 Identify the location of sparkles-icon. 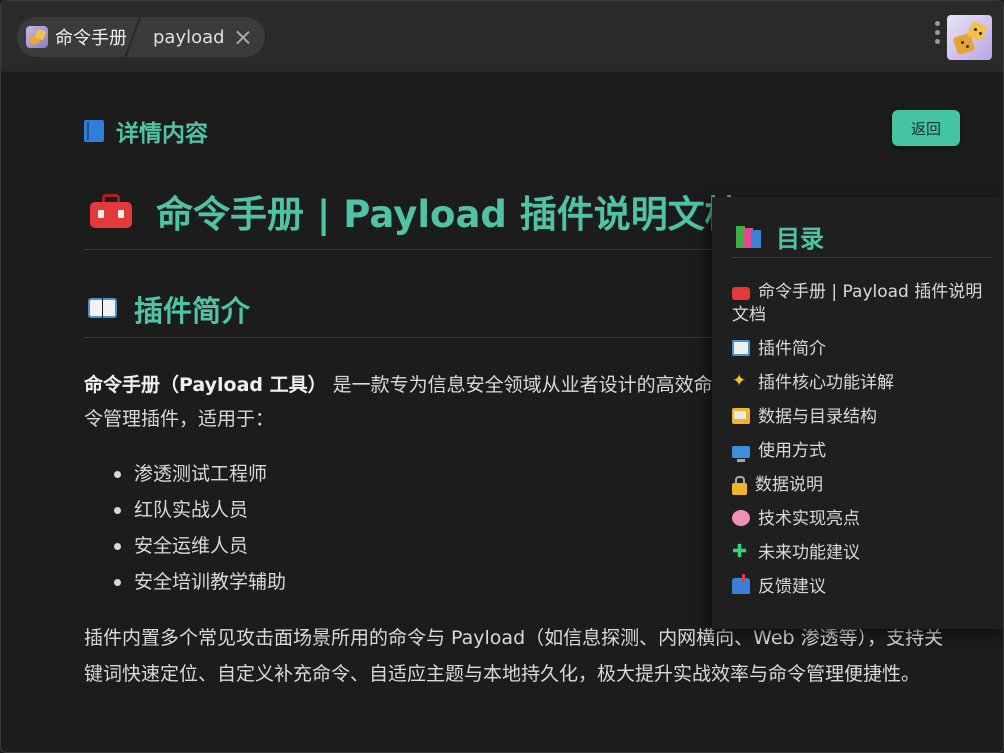
(741, 381).